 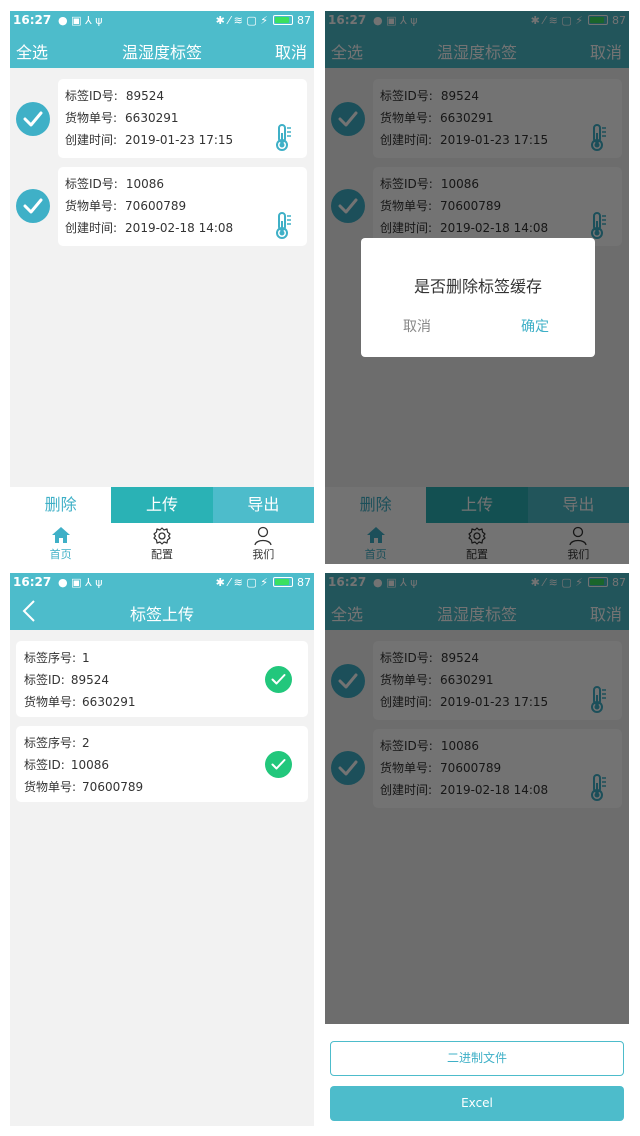 I want to click on page-title: 温湿度标签, so click(x=161, y=52).